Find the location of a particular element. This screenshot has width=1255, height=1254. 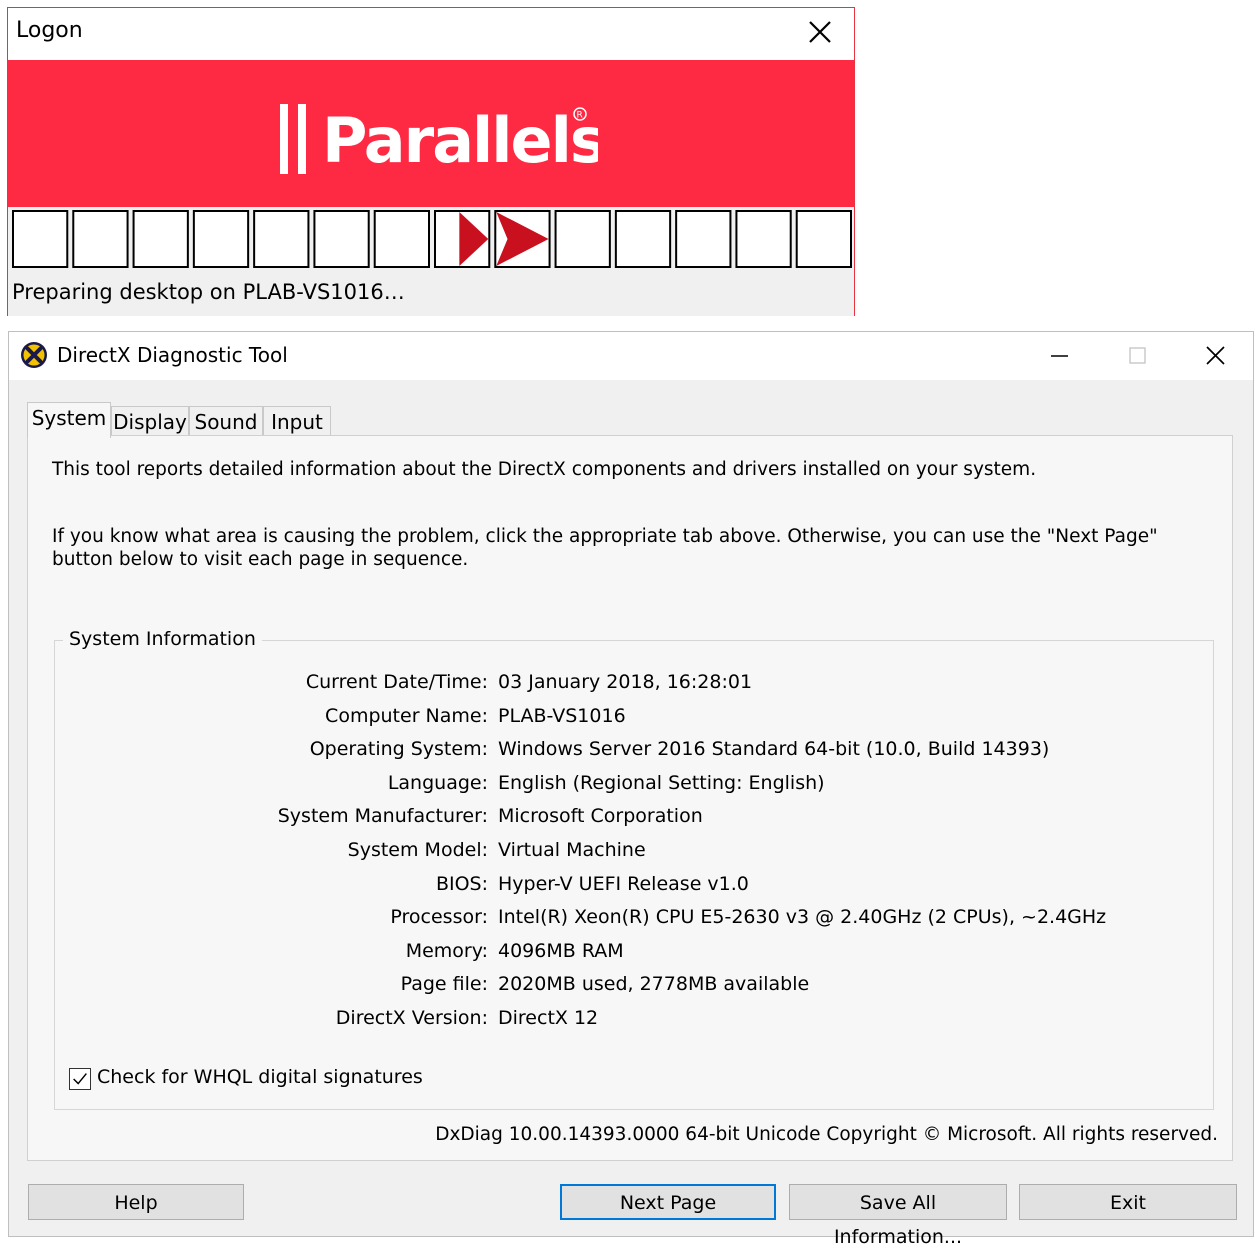

svg-text: R is located at coordinates (580, 116).